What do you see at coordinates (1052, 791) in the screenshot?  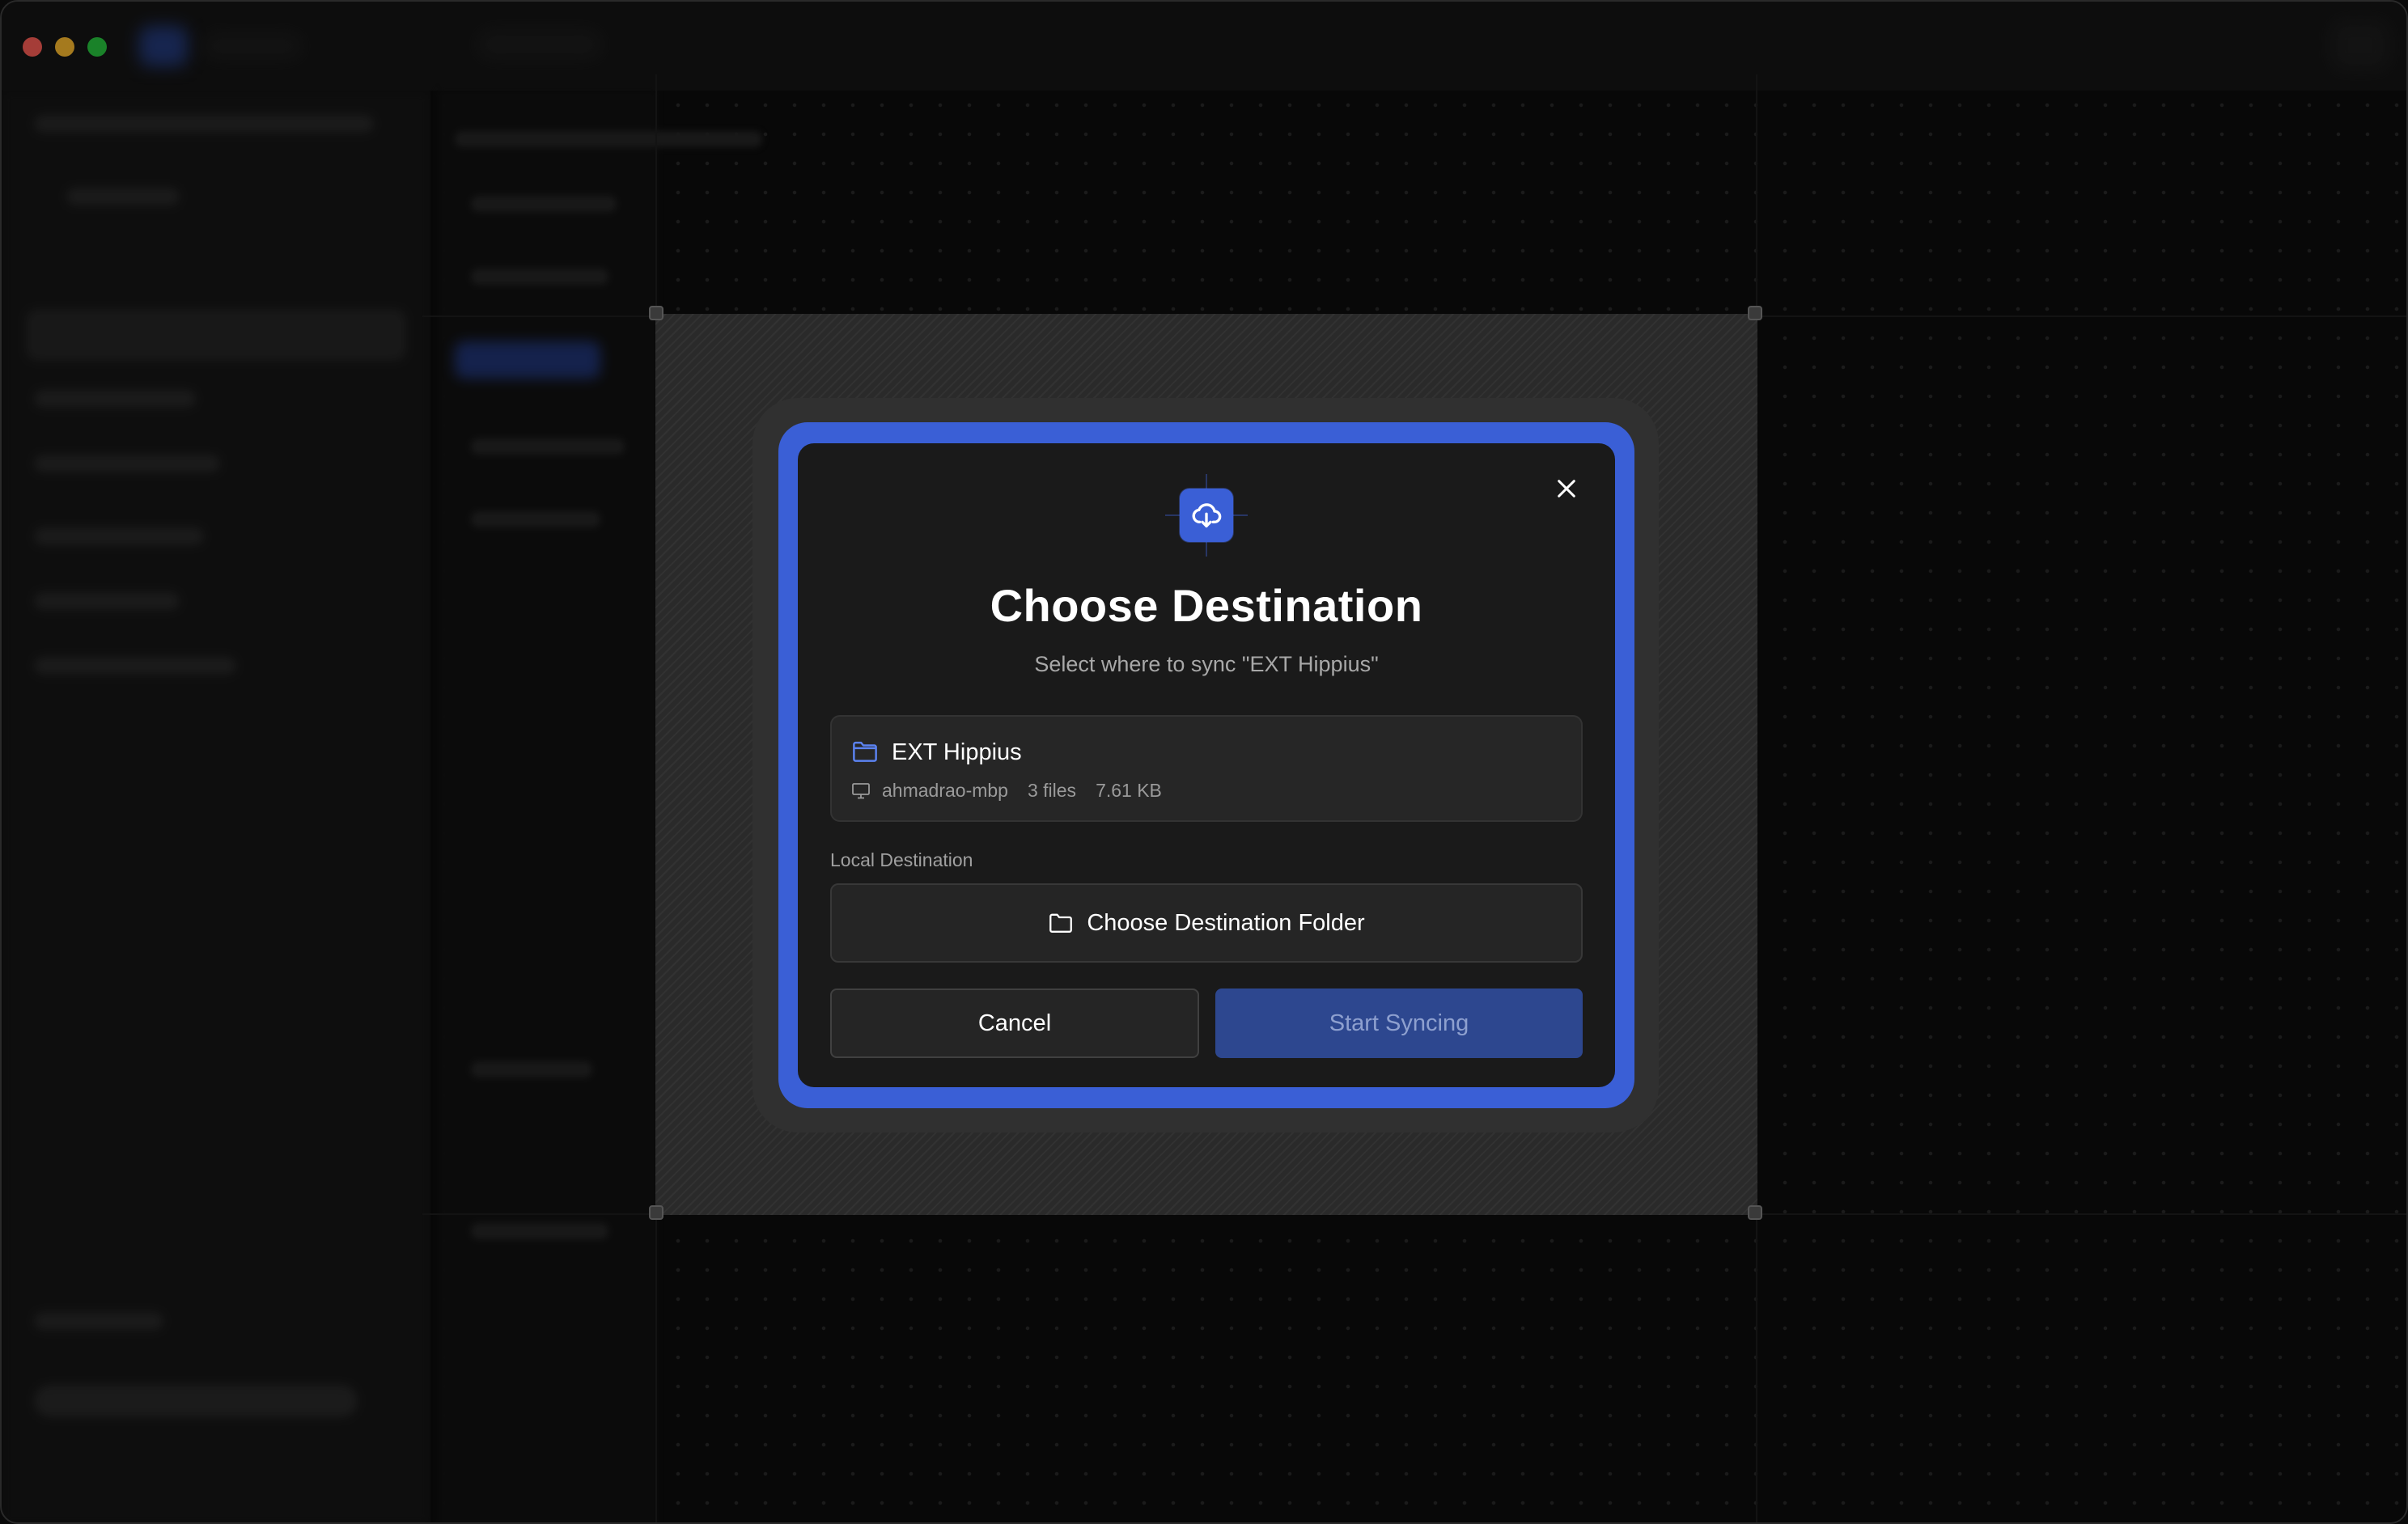 I see `source-file-count: 3 files` at bounding box center [1052, 791].